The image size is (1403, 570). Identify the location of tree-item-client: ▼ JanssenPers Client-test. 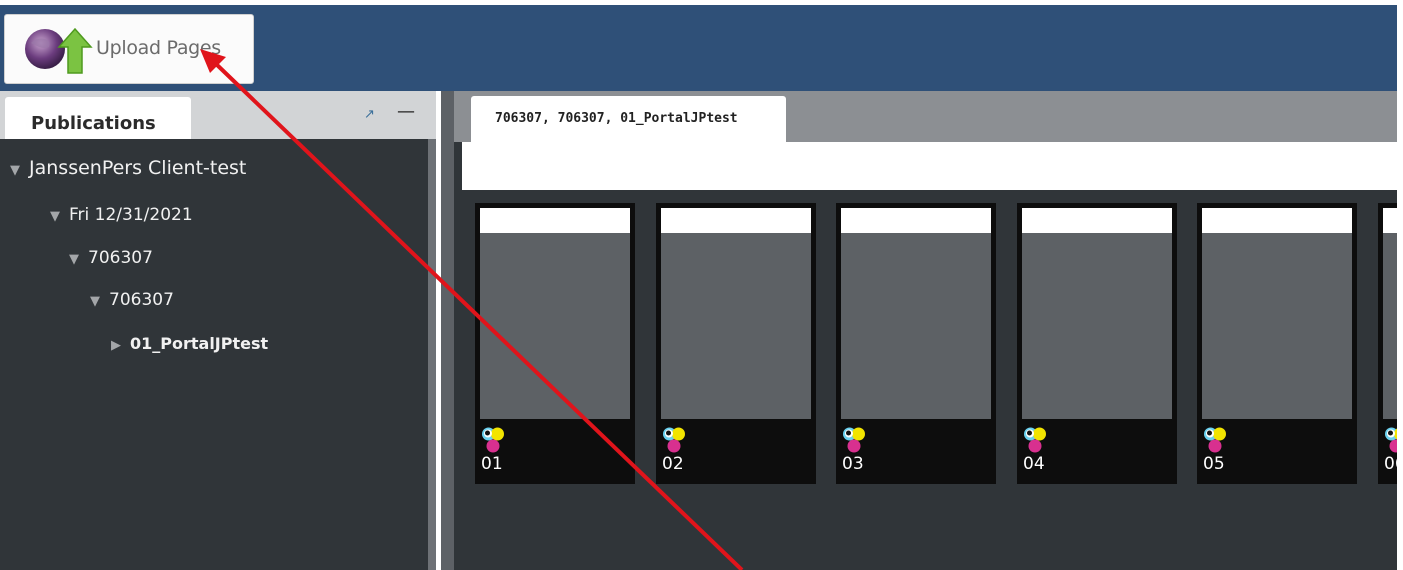
(128, 168).